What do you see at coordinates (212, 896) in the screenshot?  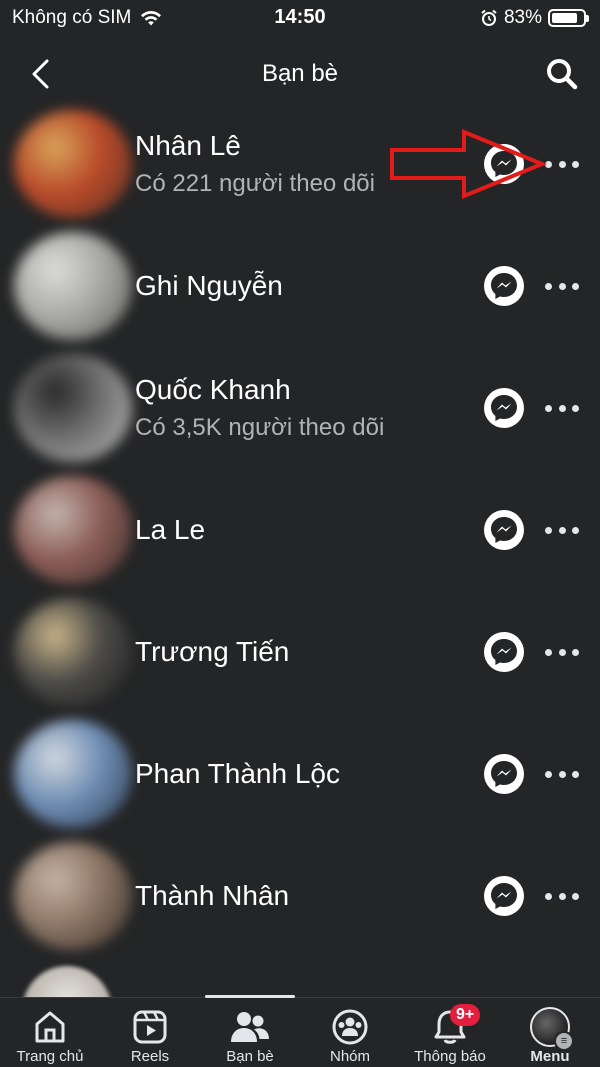 I see `friend-name: Thành Nhân` at bounding box center [212, 896].